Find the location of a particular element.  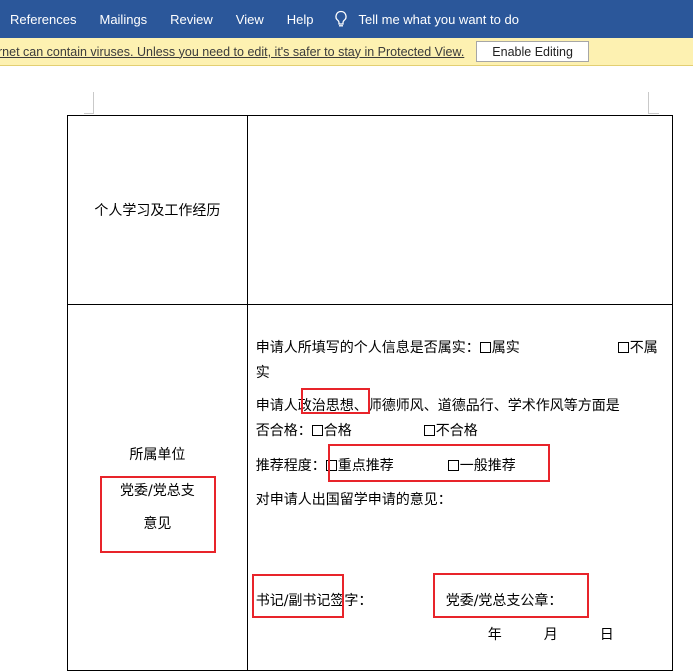

highlight-box-political is located at coordinates (335, 401).